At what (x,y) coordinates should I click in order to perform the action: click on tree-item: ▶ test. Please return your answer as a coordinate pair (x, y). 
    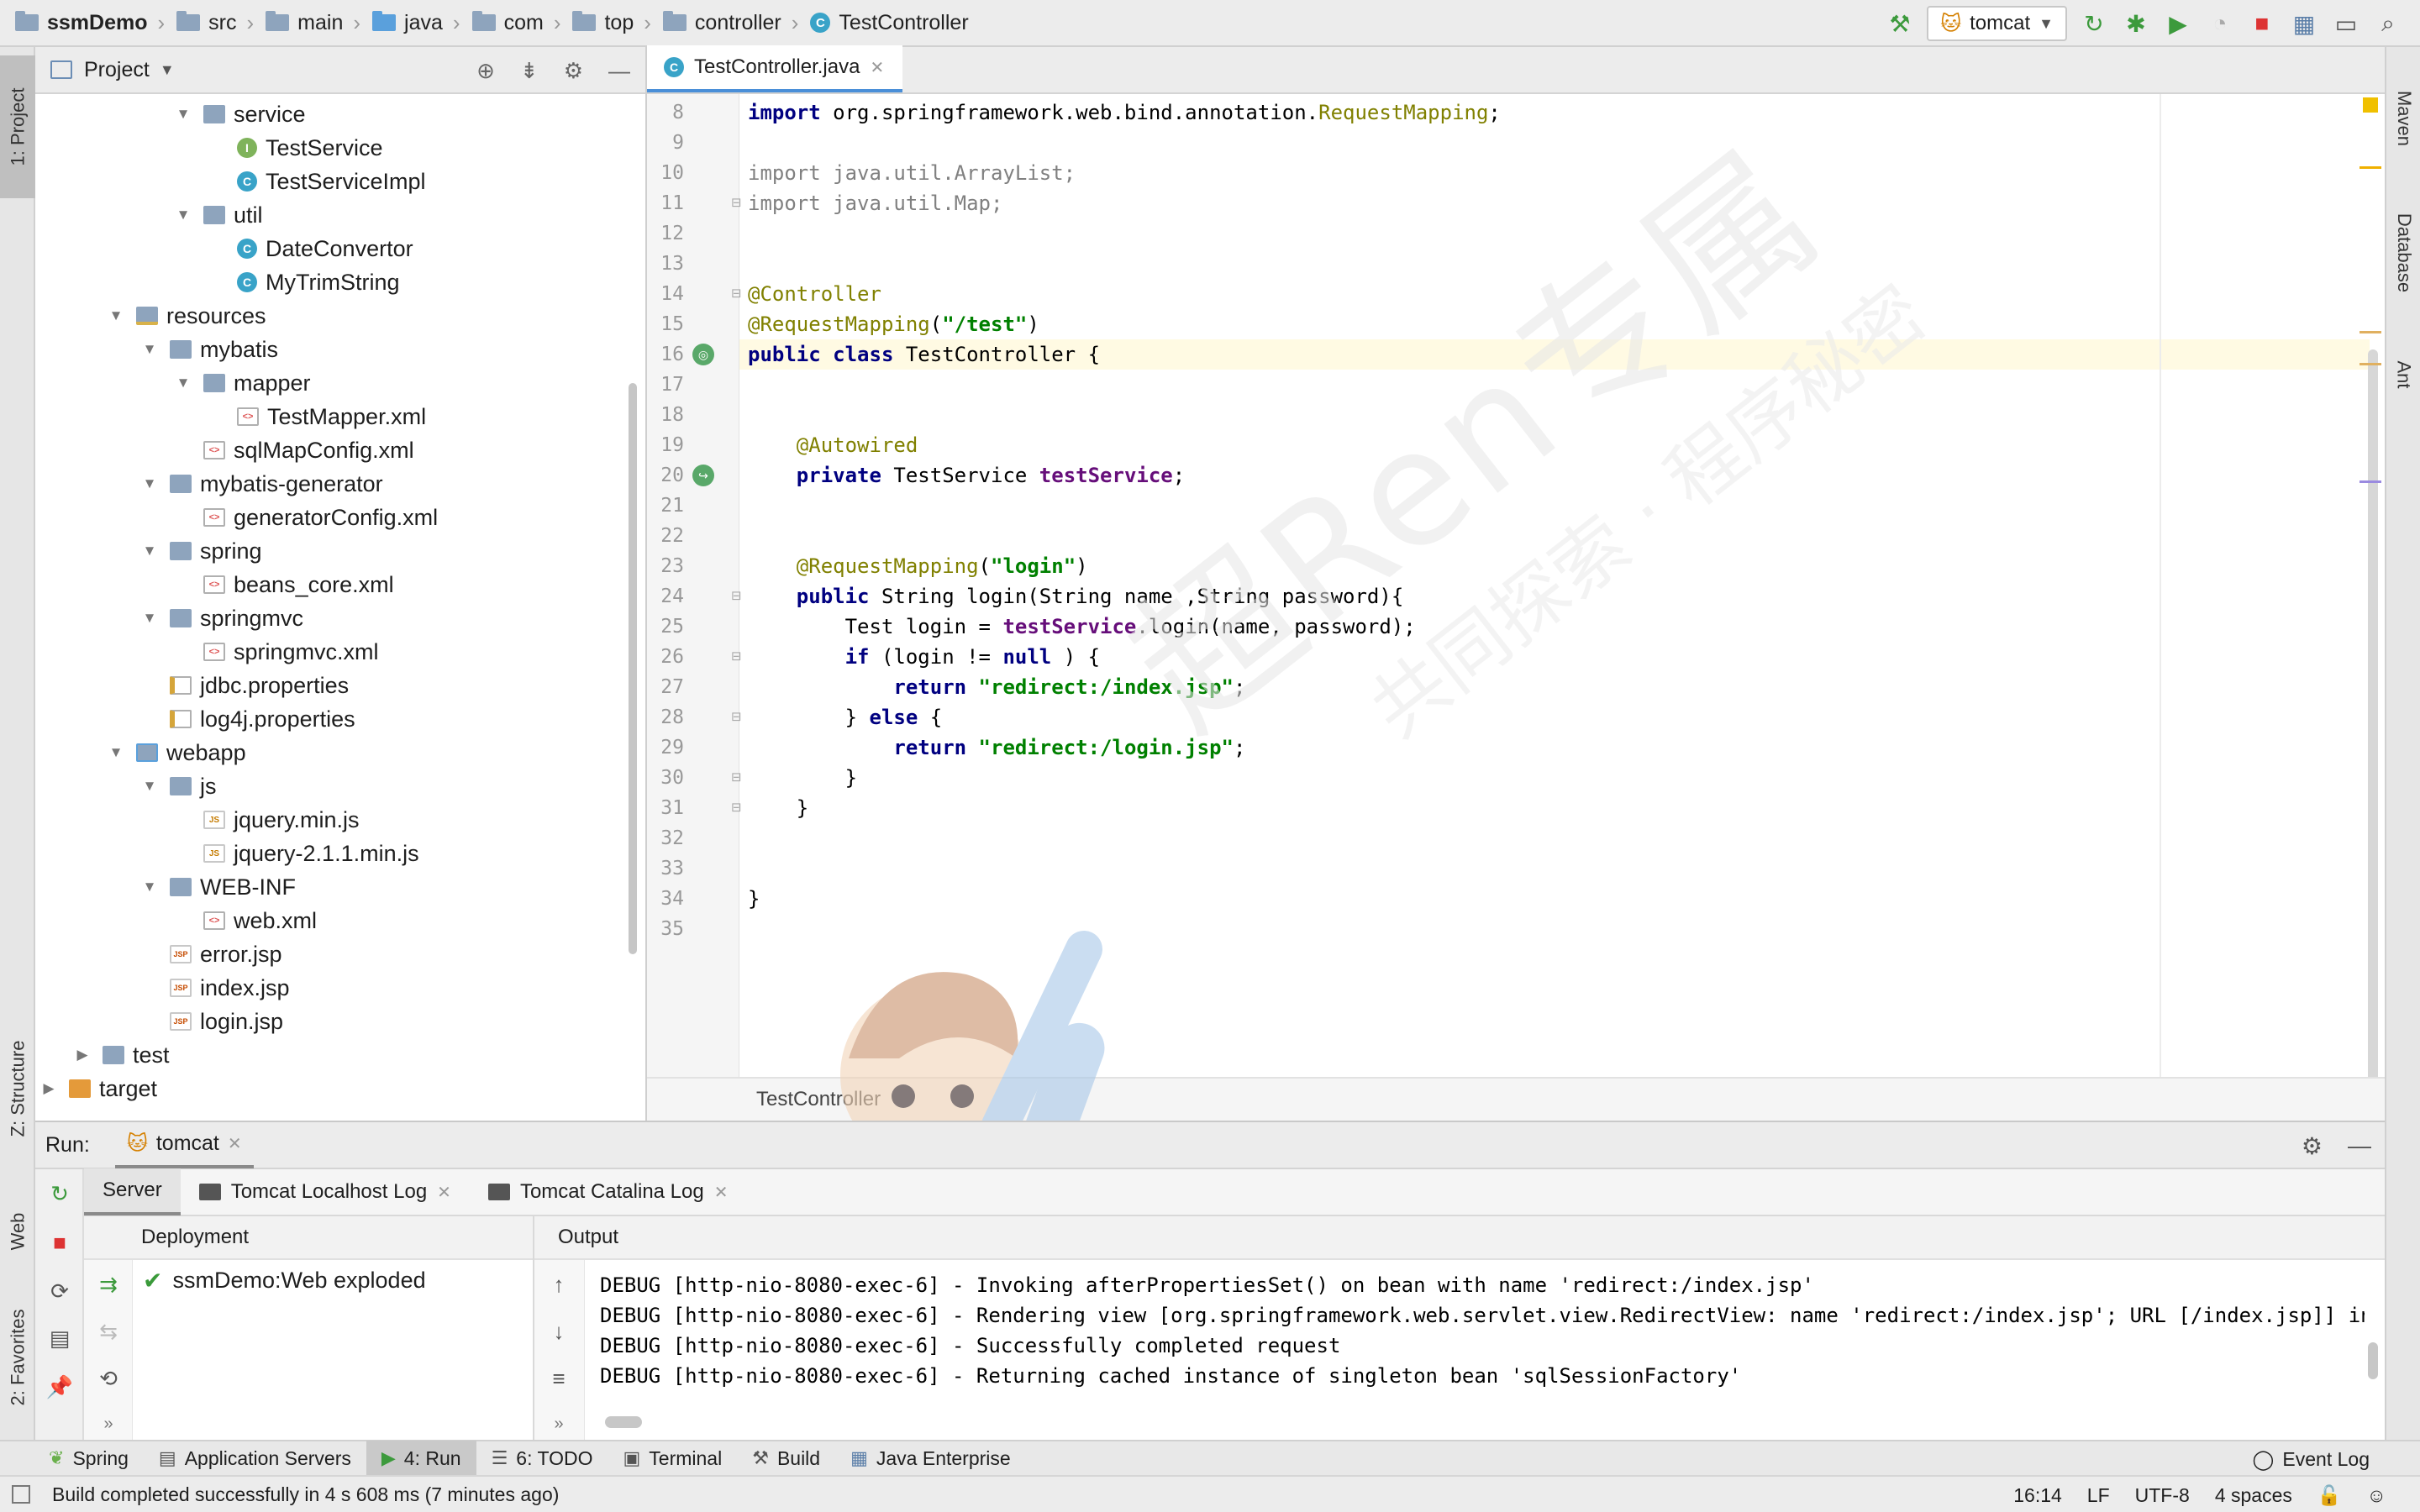
    Looking at the image, I should click on (120, 1055).